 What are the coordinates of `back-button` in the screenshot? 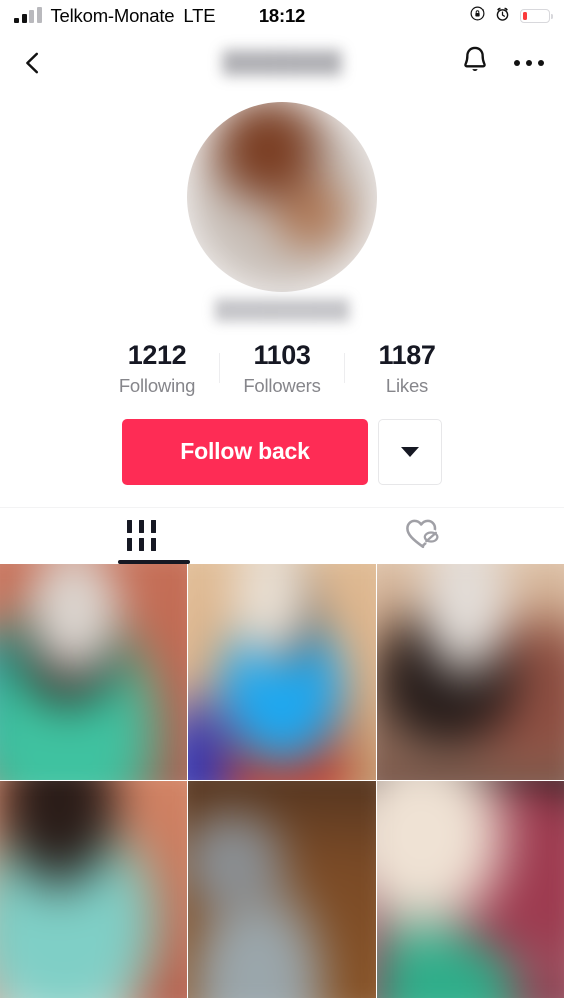 It's located at (40, 63).